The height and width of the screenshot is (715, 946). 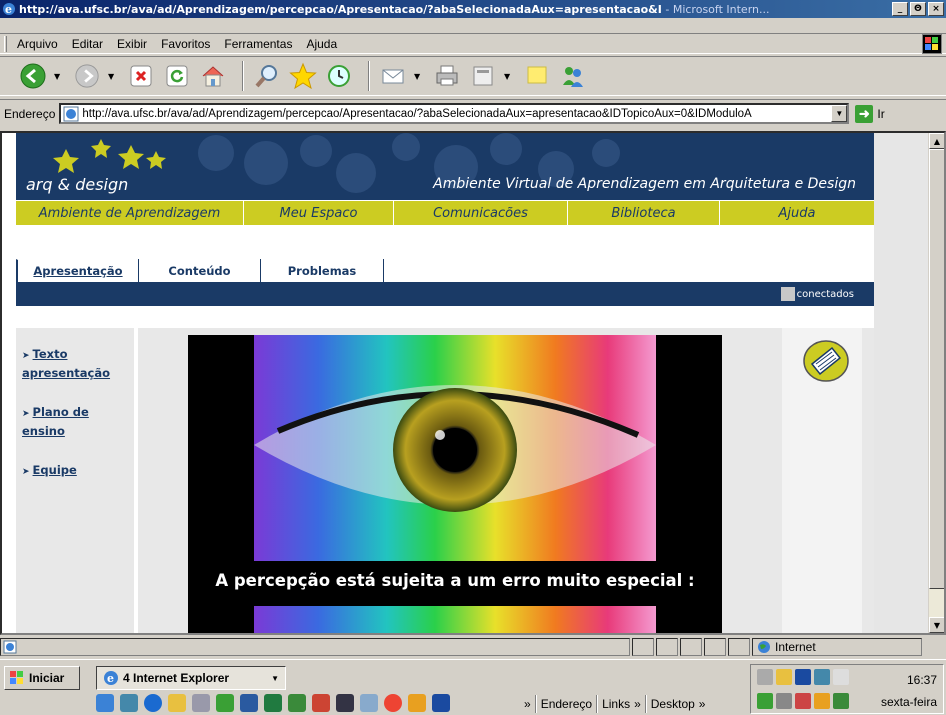 What do you see at coordinates (319, 213) in the screenshot?
I see `nav-meu-espaco: Meu Espaco` at bounding box center [319, 213].